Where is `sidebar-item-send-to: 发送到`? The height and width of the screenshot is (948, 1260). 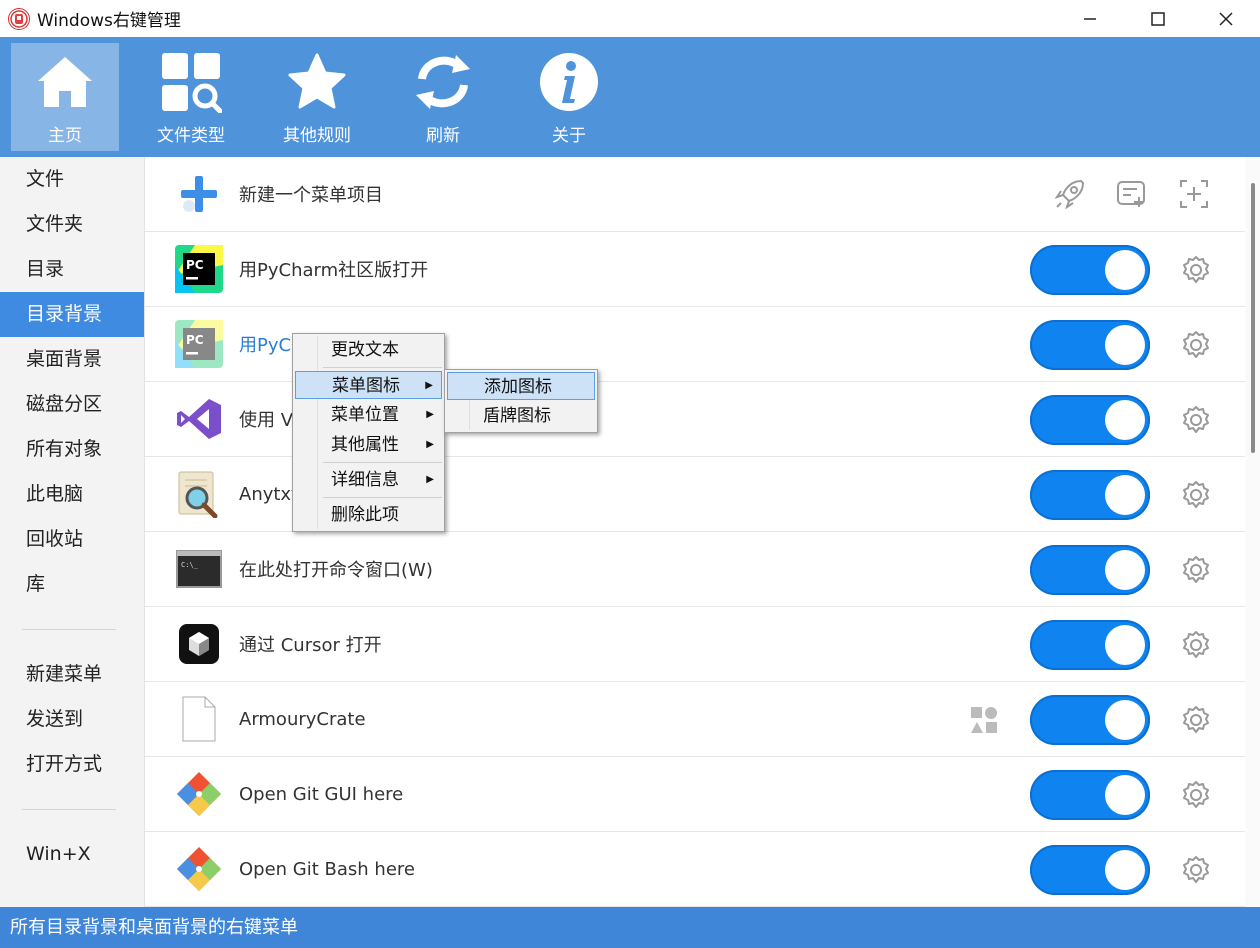 sidebar-item-send-to: 发送到 is located at coordinates (72, 719).